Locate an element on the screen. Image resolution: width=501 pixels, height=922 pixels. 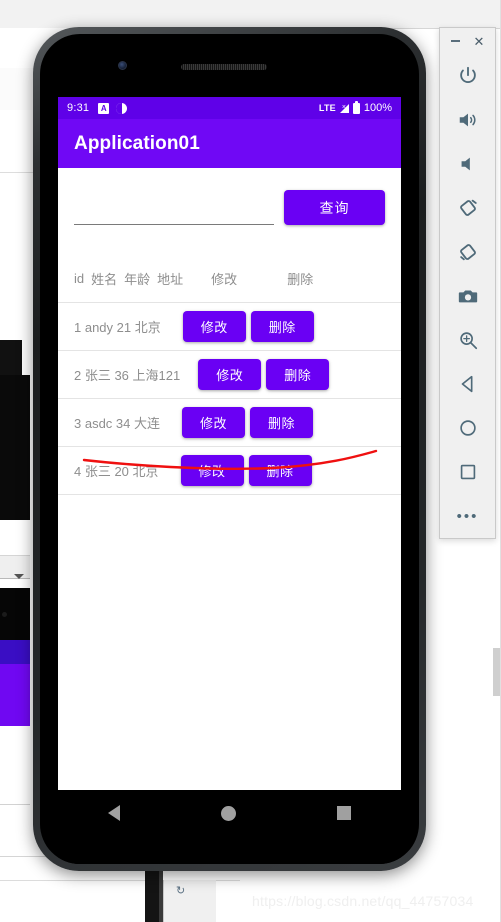
status-bar-time: 9:31 is located at coordinates (78, 108).